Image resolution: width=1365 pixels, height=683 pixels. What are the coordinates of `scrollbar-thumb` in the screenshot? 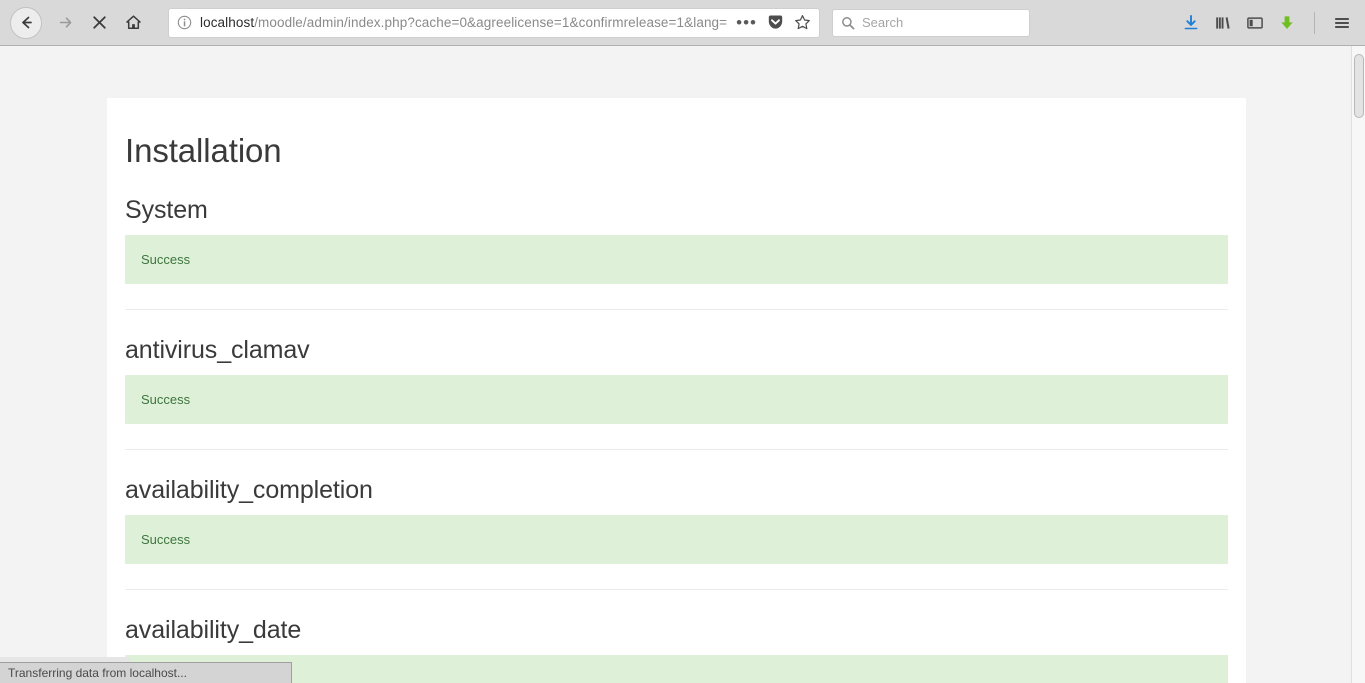 It's located at (1359, 86).